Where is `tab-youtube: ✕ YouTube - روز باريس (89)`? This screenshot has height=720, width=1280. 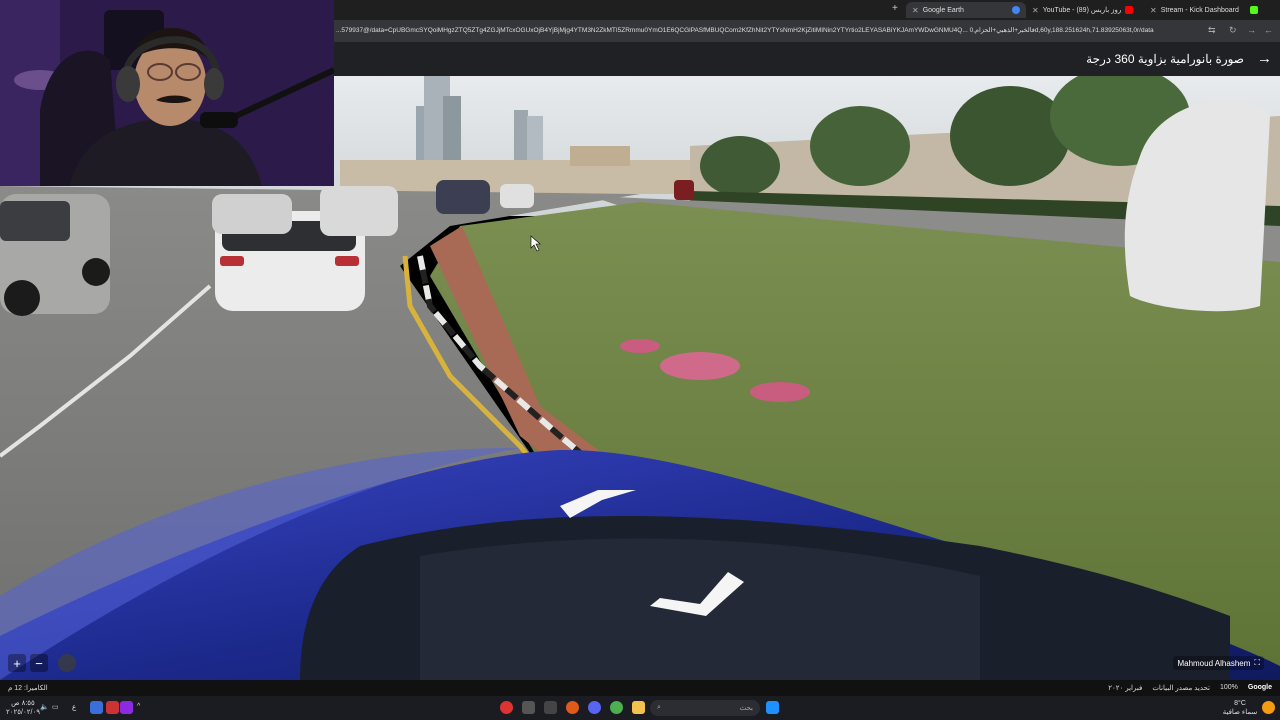 tab-youtube: ✕ YouTube - روز باريس (89) is located at coordinates (1085, 10).